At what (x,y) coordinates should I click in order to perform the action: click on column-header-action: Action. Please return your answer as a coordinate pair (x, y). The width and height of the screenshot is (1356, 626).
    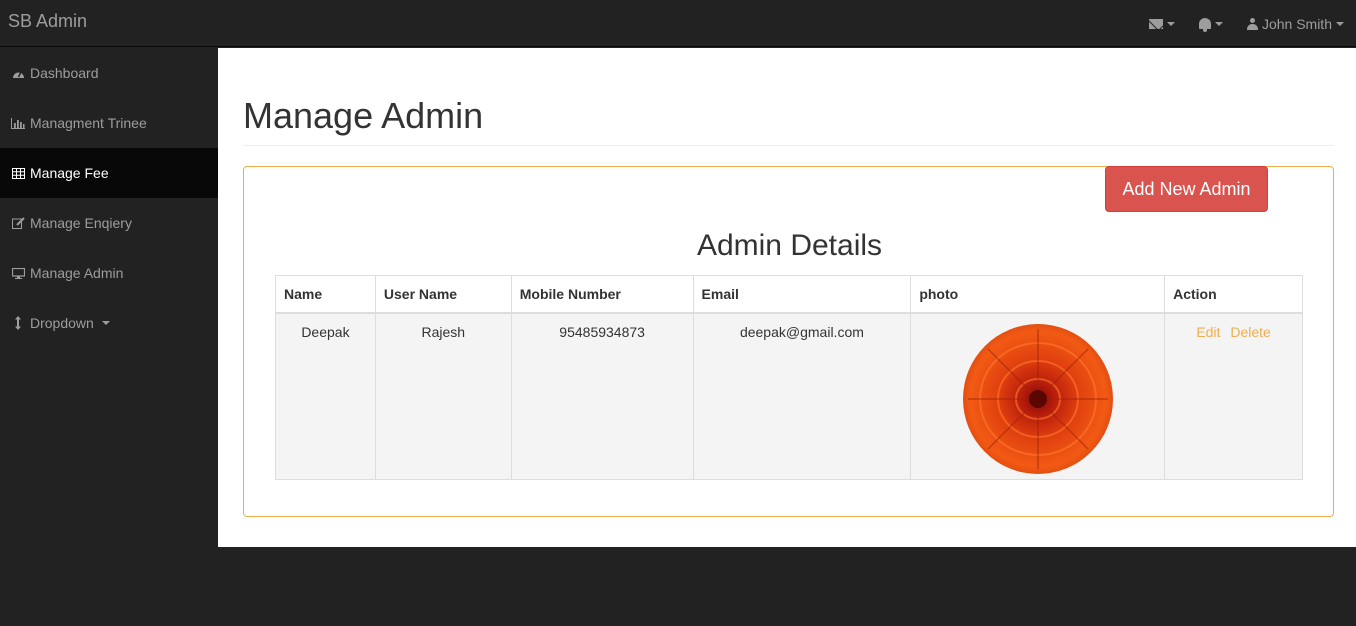
    Looking at the image, I should click on (1233, 294).